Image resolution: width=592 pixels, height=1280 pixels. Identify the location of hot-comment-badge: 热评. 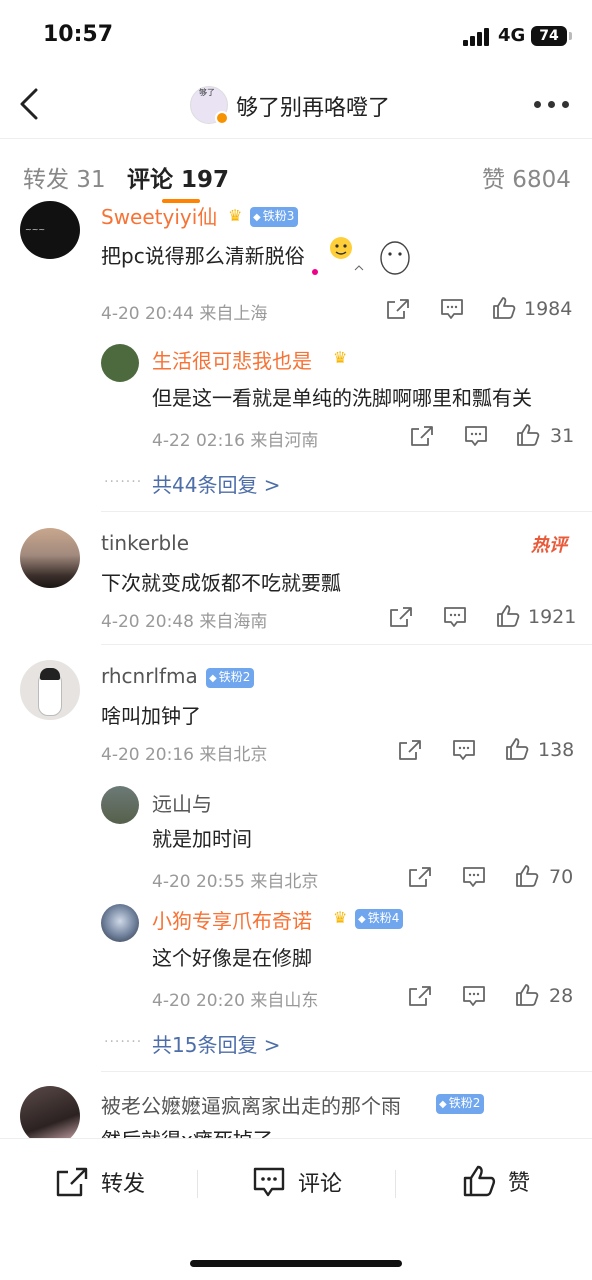
(549, 545).